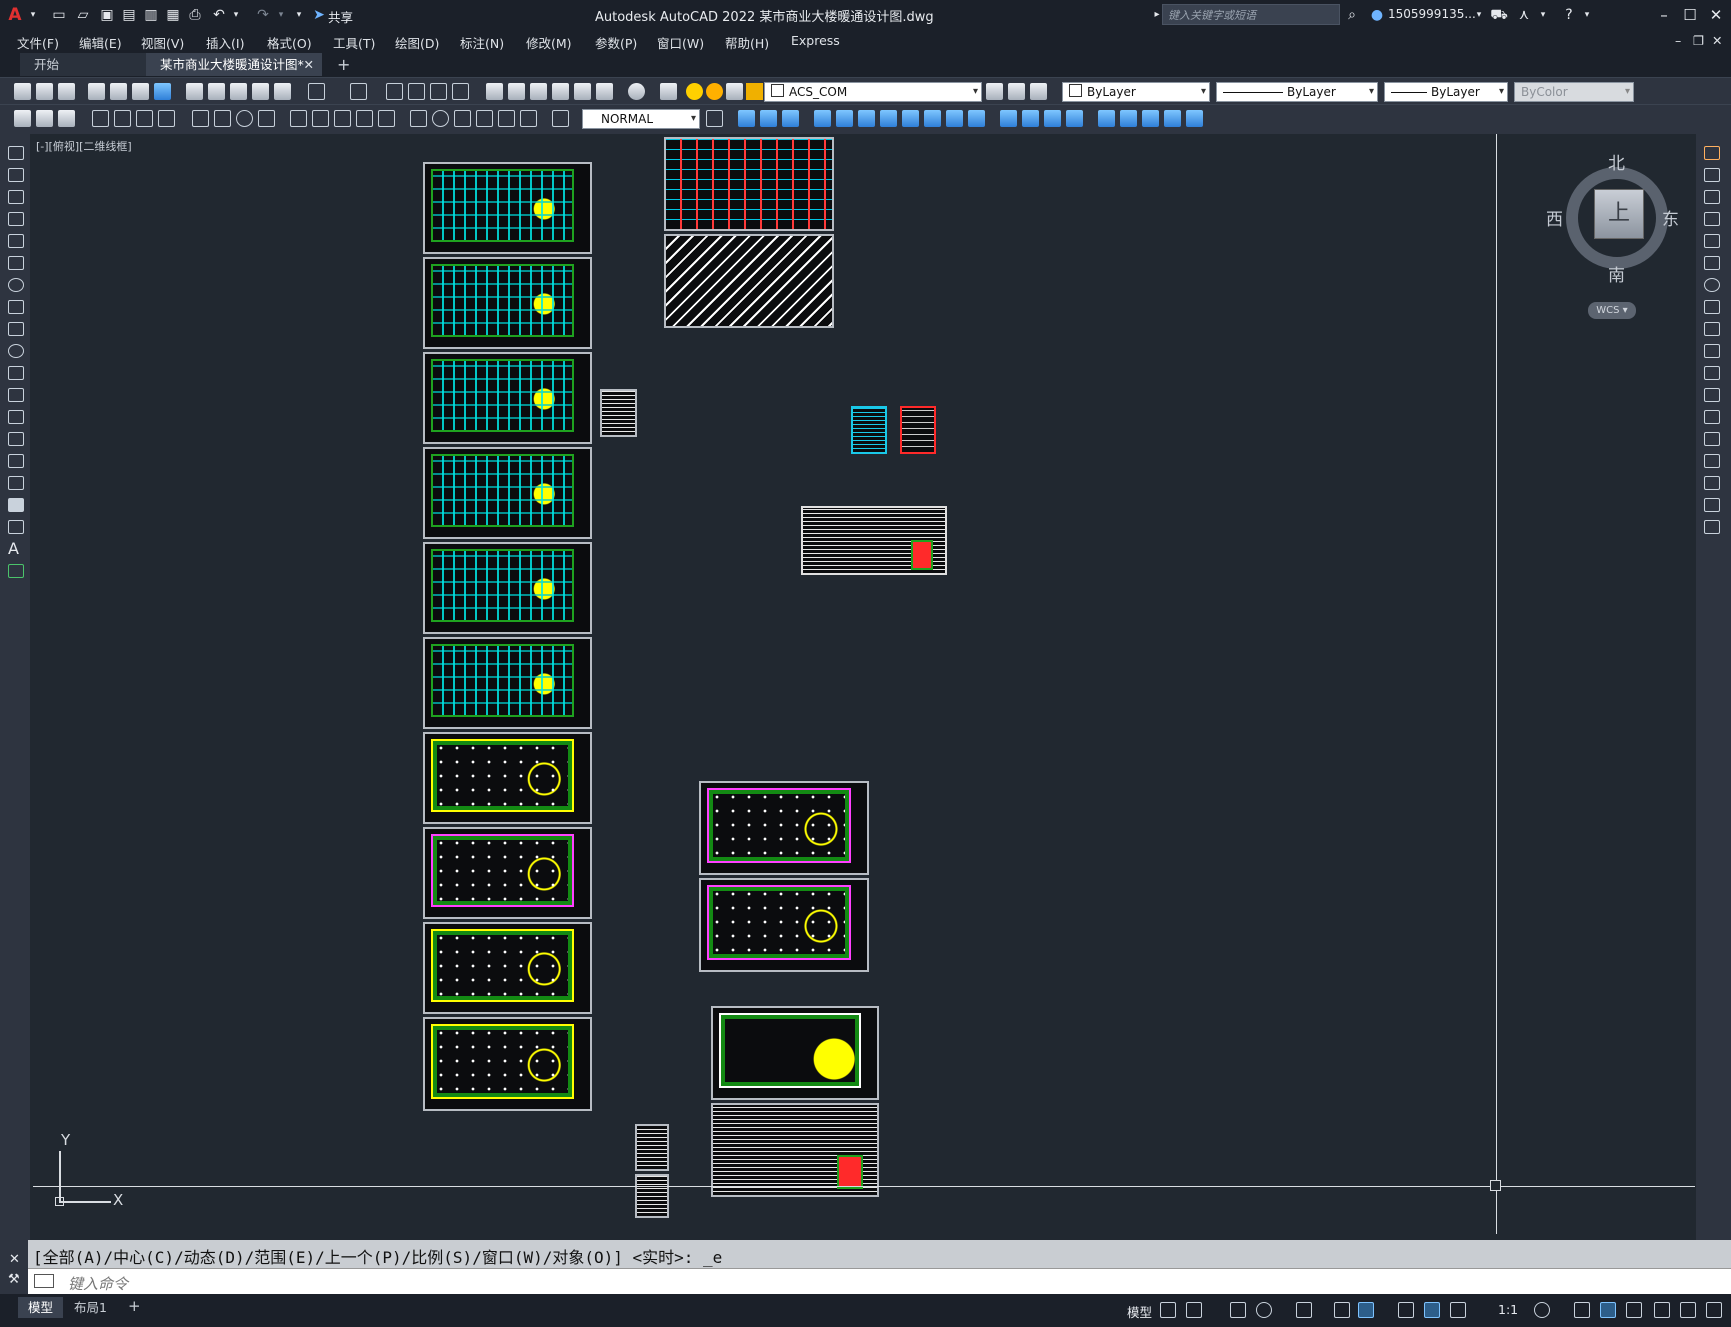 This screenshot has width=1731, height=1327. I want to click on menu-express: Express, so click(815, 40).